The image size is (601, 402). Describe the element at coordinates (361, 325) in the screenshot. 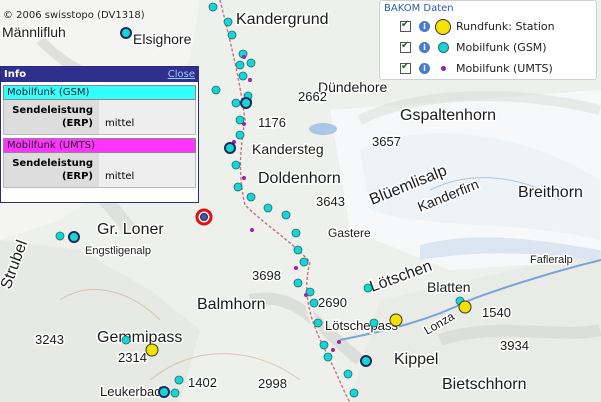

I see `label-lotschepass: Lötschepass` at that location.